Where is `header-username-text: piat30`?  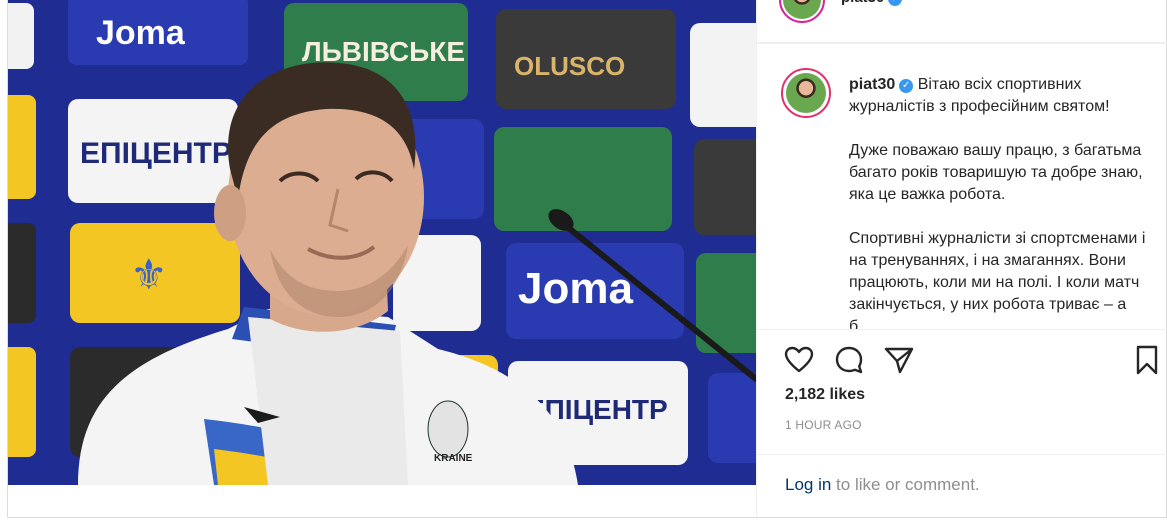 header-username-text: piat30 is located at coordinates (862, 3).